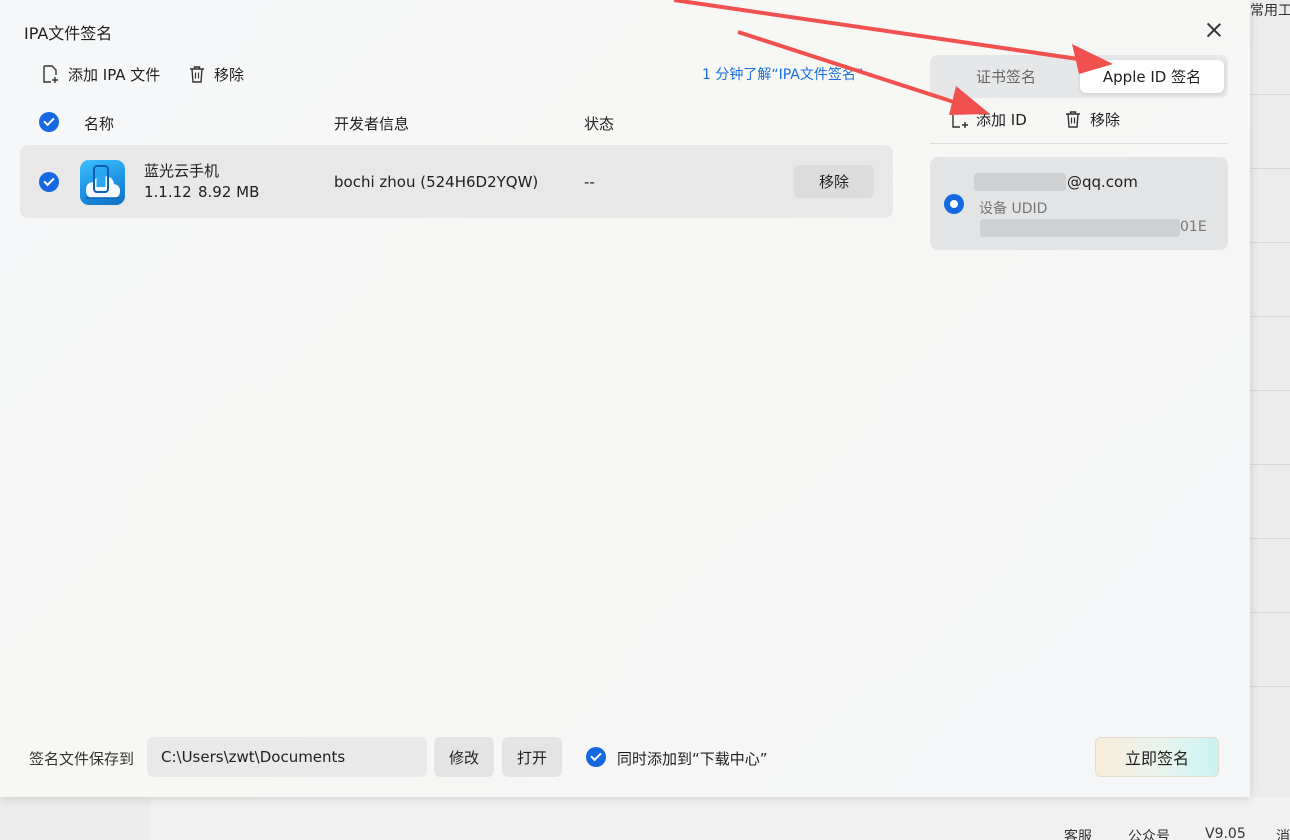 This screenshot has height=840, width=1290. Describe the element at coordinates (1006, 76) in the screenshot. I see `tab-certificate-sign: 证书签名` at that location.